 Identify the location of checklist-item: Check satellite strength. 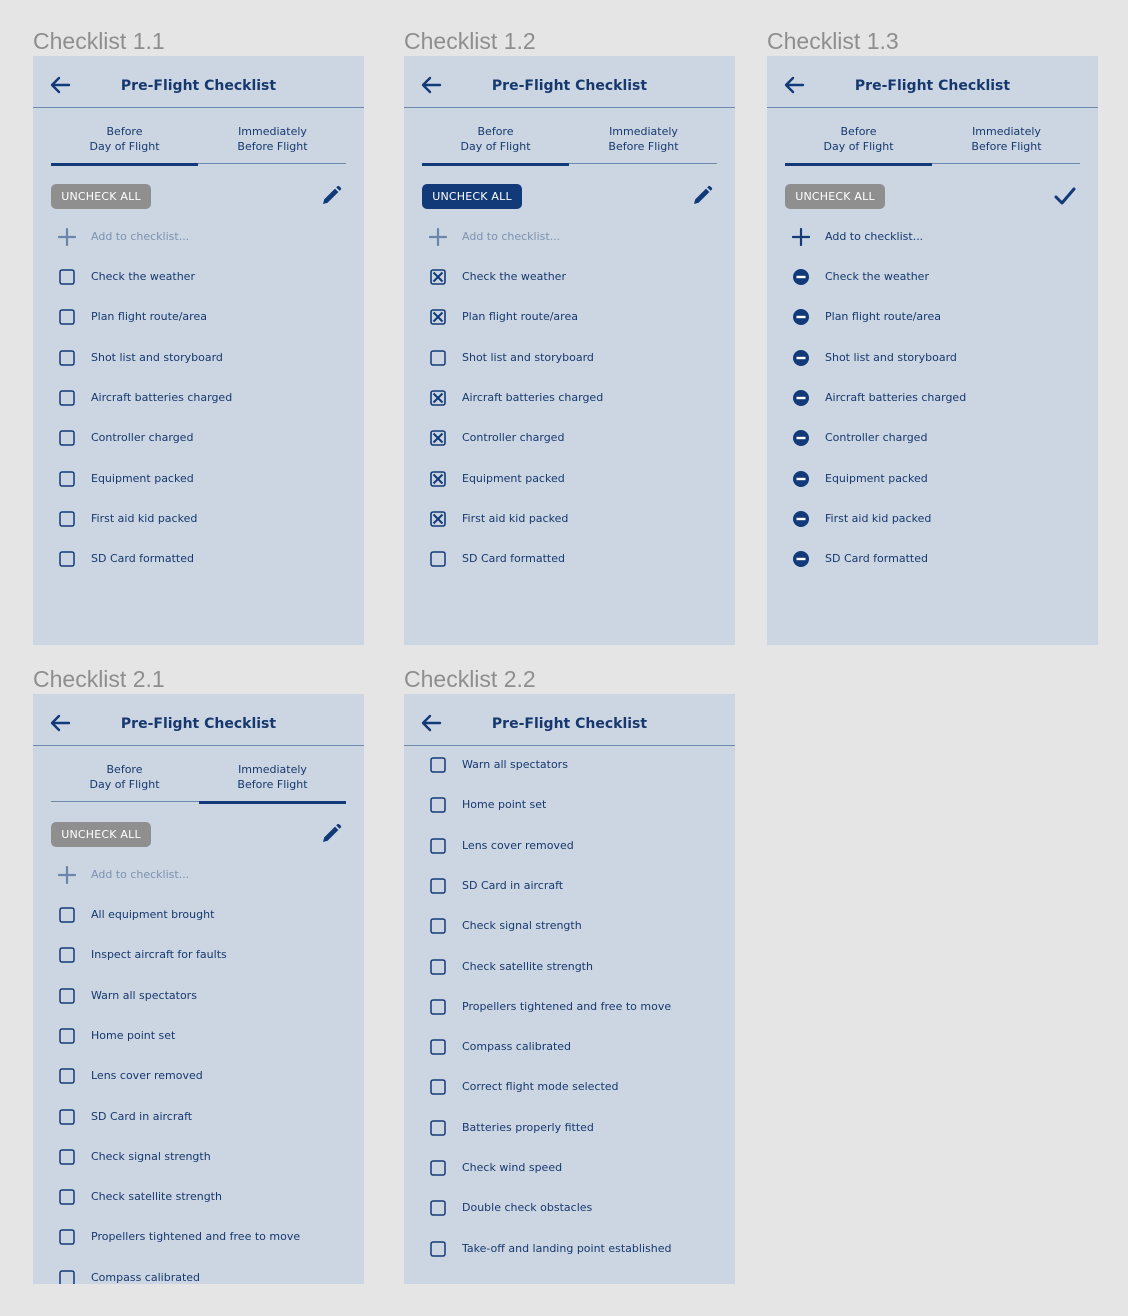
(204, 1197).